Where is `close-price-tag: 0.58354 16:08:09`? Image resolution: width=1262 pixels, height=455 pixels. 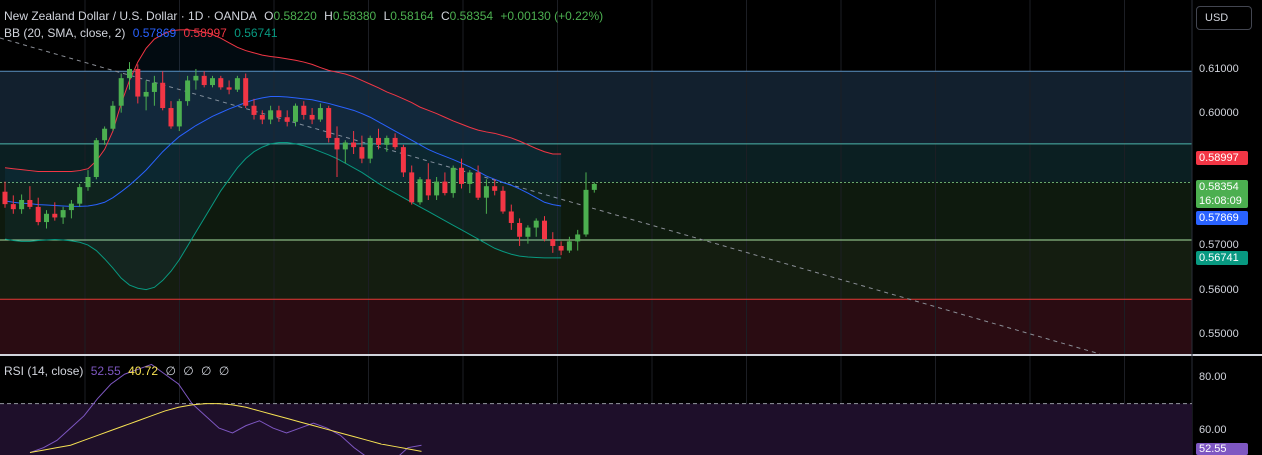
close-price-tag: 0.58354 16:08:09 is located at coordinates (1222, 194).